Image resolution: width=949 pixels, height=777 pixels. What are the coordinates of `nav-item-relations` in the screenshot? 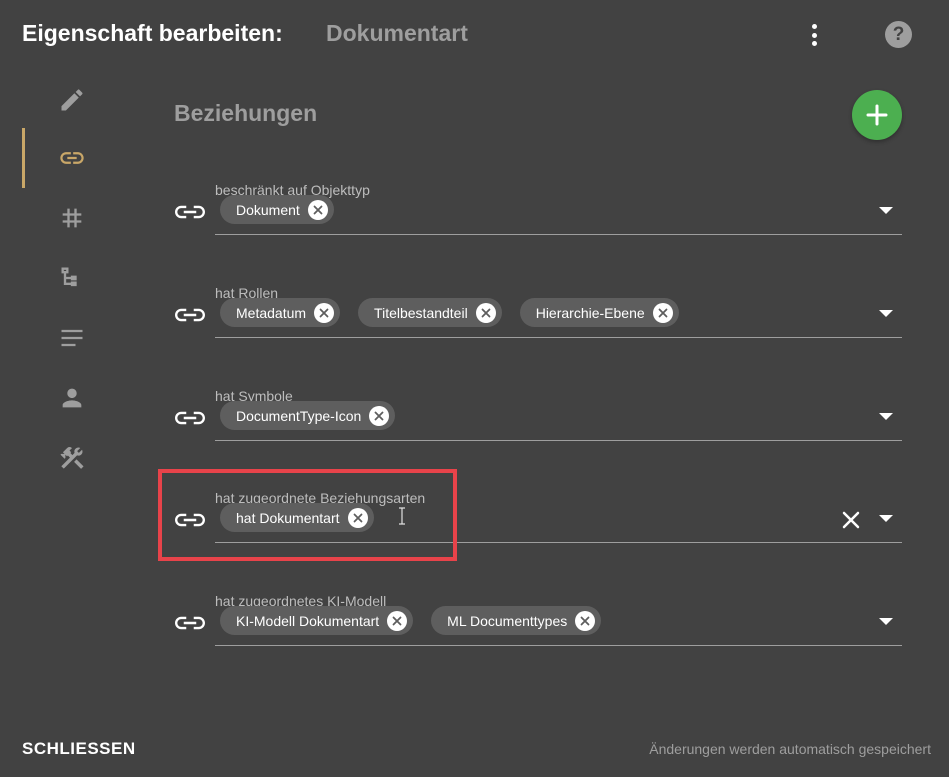 It's located at (72, 158).